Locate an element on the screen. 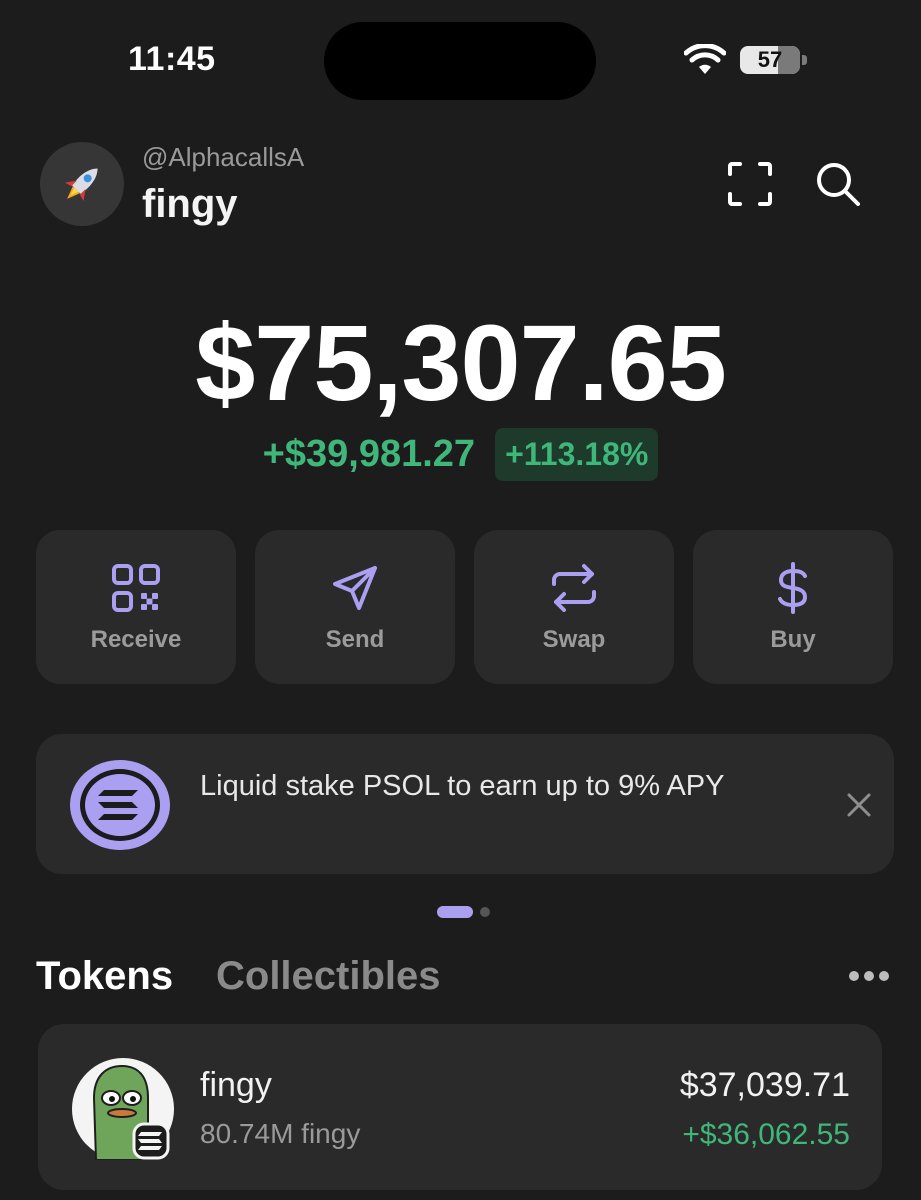 This screenshot has height=1200, width=921. more-options-icon is located at coordinates (869, 976).